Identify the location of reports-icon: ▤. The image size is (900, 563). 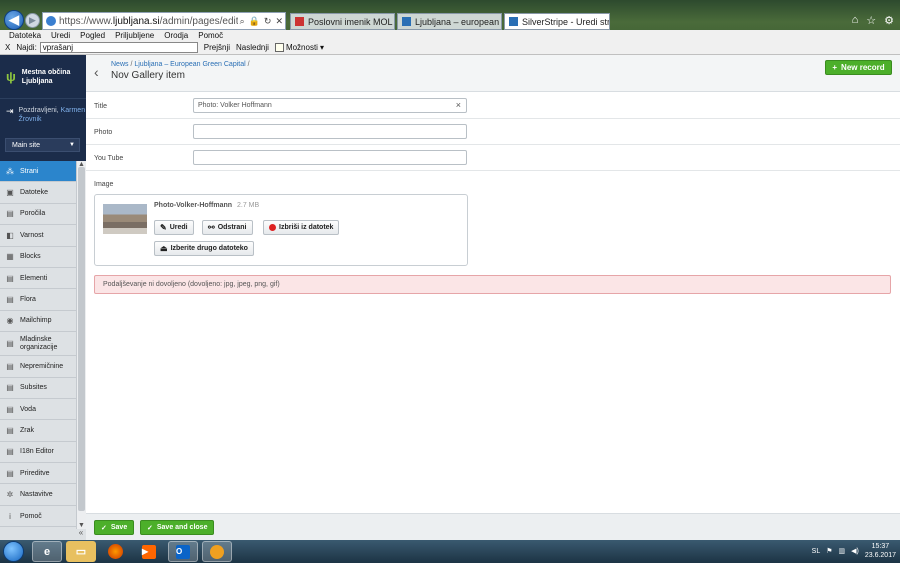
(10, 214).